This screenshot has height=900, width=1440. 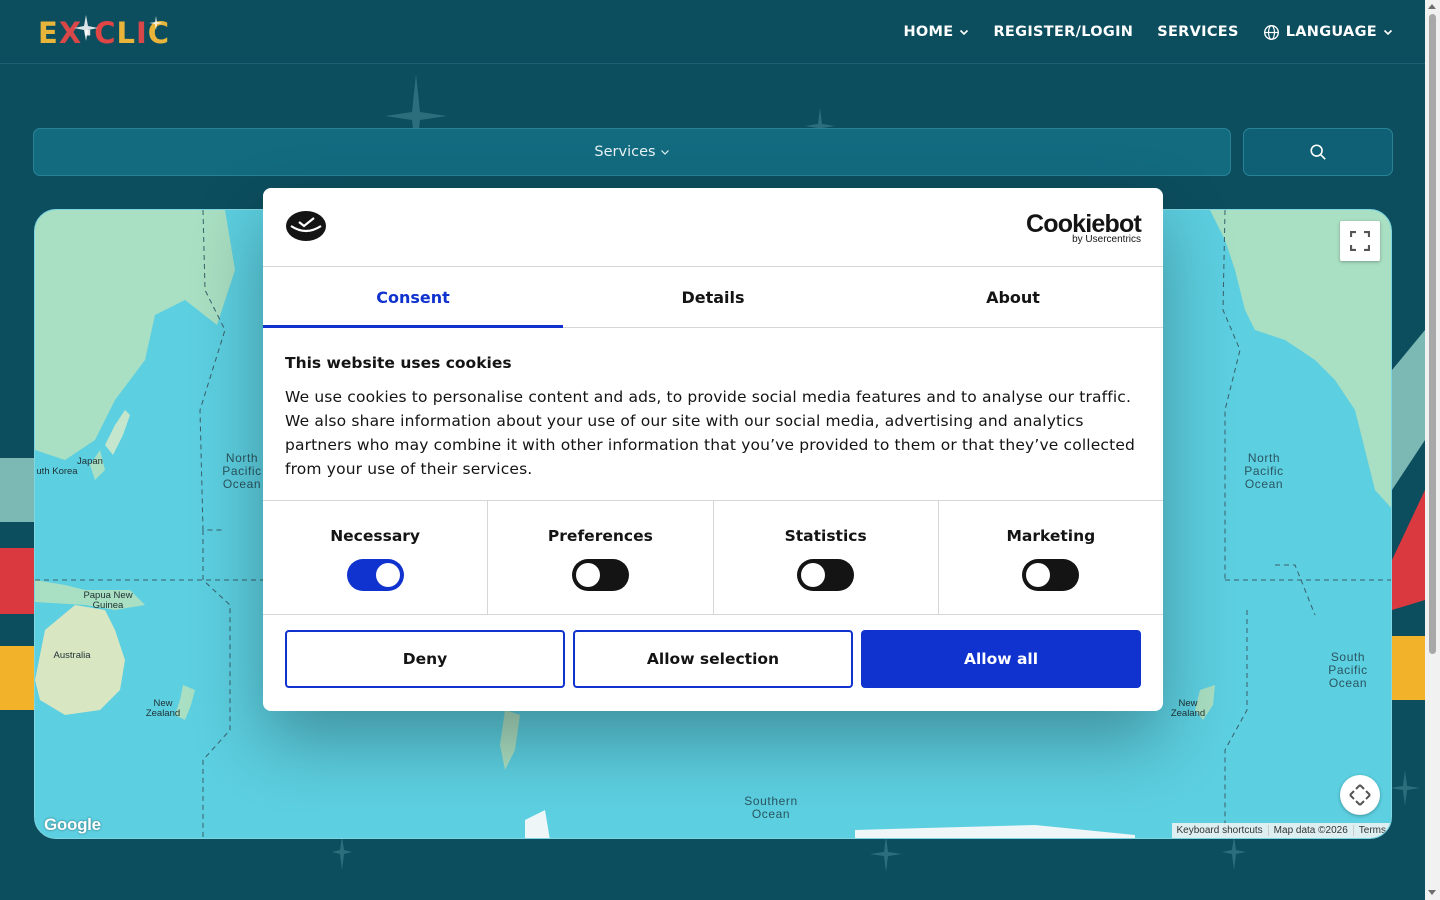 I want to click on map-attribution: Keyboard shortcuts Map data ©2026 Terms, so click(x=1281, y=830).